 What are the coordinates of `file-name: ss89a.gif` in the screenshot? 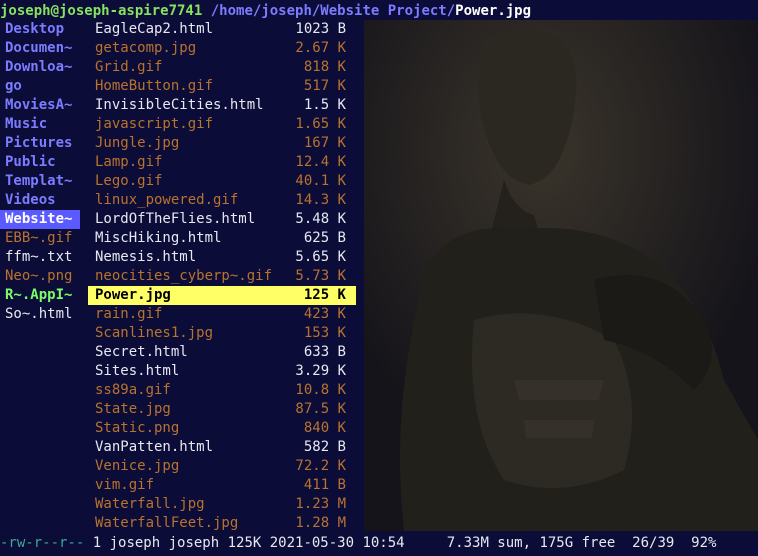 It's located at (133, 390).